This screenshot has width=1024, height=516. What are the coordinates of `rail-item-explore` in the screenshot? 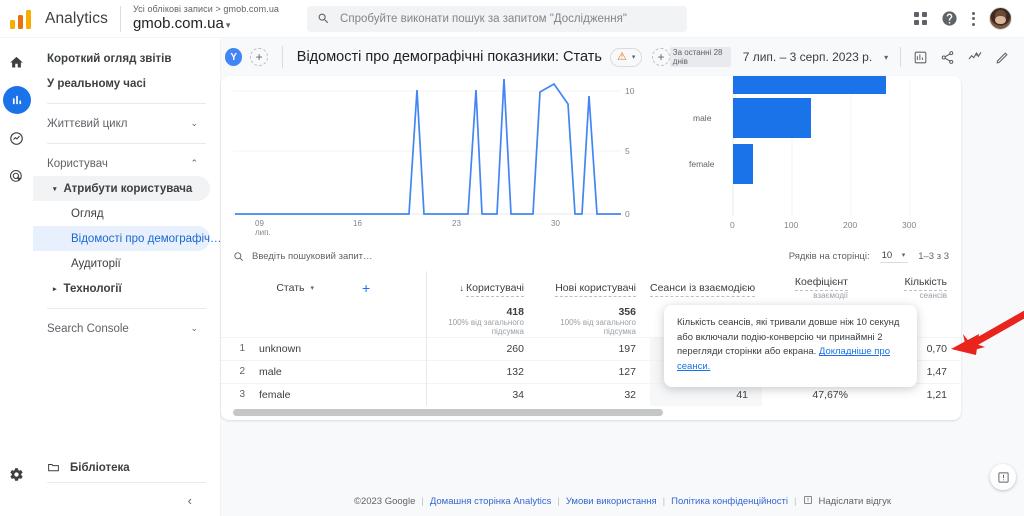 It's located at (17, 138).